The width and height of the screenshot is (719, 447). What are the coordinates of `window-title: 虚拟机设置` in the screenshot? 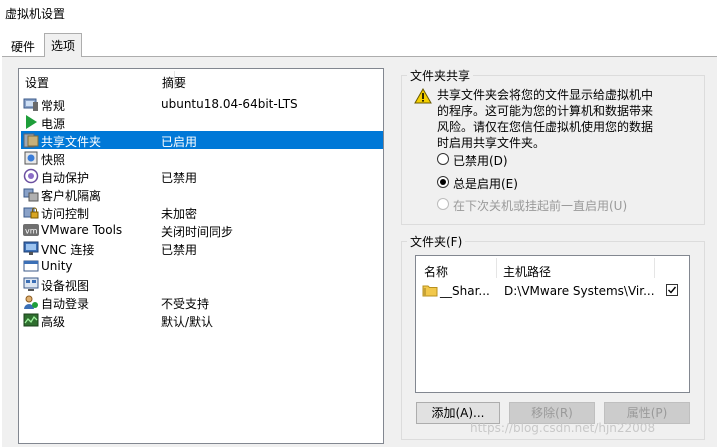 It's located at (35, 14).